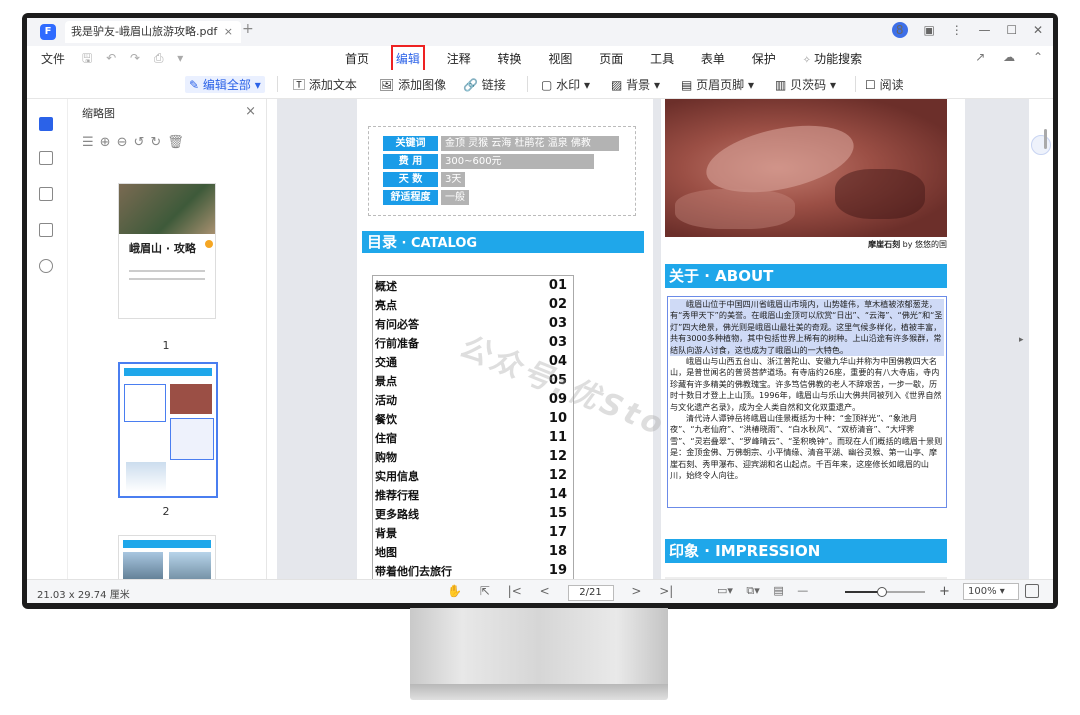 This screenshot has height=715, width=1080. What do you see at coordinates (560, 58) in the screenshot?
I see `menu-view: 视图` at bounding box center [560, 58].